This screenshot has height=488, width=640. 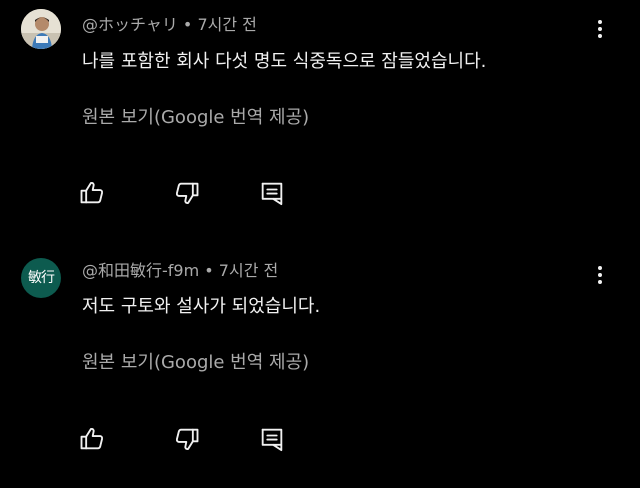 I want to click on comment-text: 나를 포함한 회사 다섯 명도 식중독으로 잠들었습니다., so click(x=284, y=61).